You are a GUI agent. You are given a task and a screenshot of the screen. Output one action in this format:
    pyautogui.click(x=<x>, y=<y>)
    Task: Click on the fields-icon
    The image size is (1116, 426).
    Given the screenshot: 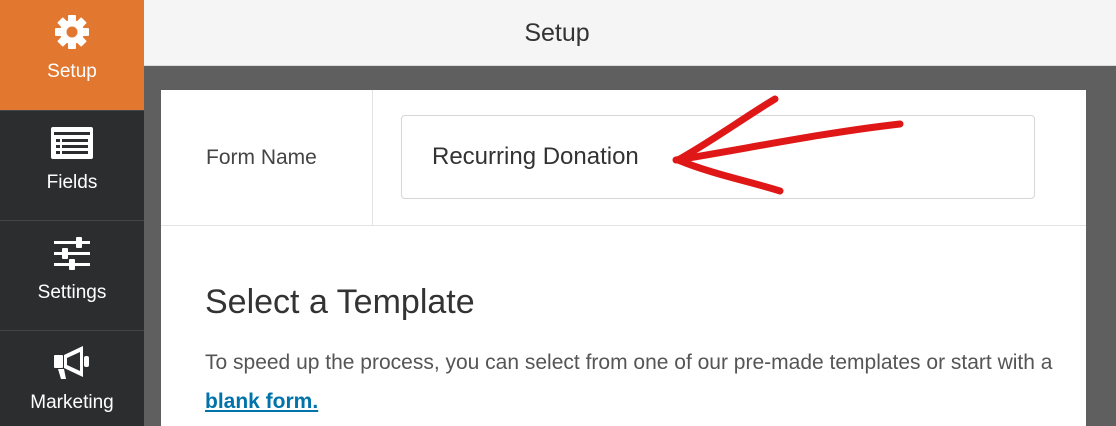 What is the action you would take?
    pyautogui.click(x=72, y=143)
    